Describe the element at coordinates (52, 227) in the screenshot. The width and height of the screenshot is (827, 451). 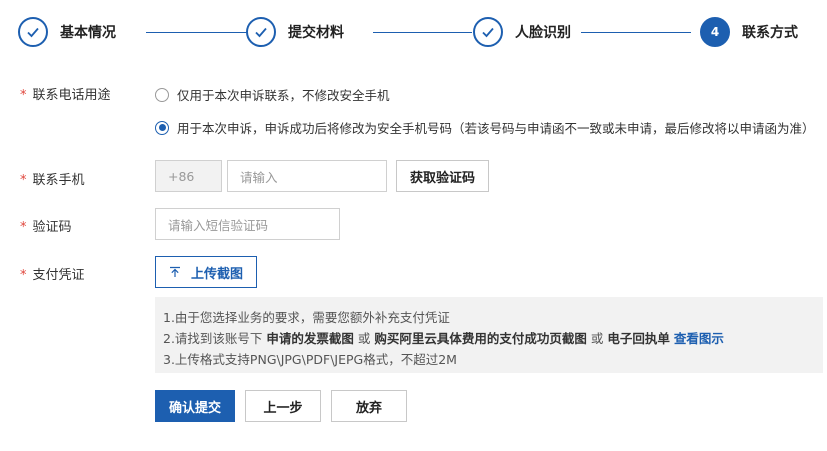
I see `code-label-text: 验证码` at that location.